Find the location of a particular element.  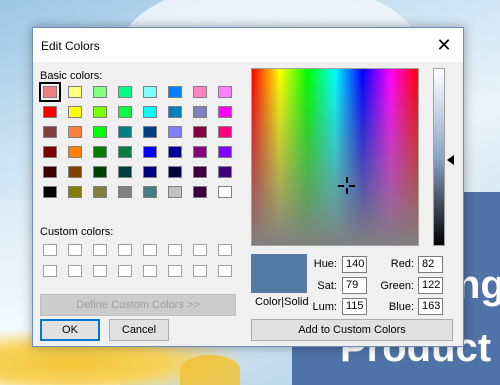

basic-colors-label: Basic colors: is located at coordinates (71, 76).